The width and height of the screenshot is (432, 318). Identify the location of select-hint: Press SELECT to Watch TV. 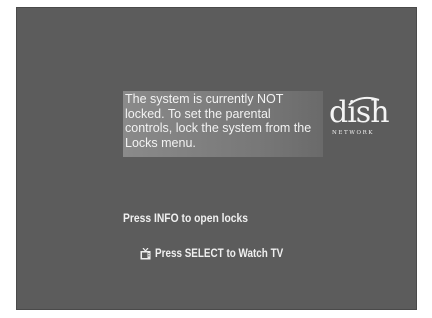
(222, 254).